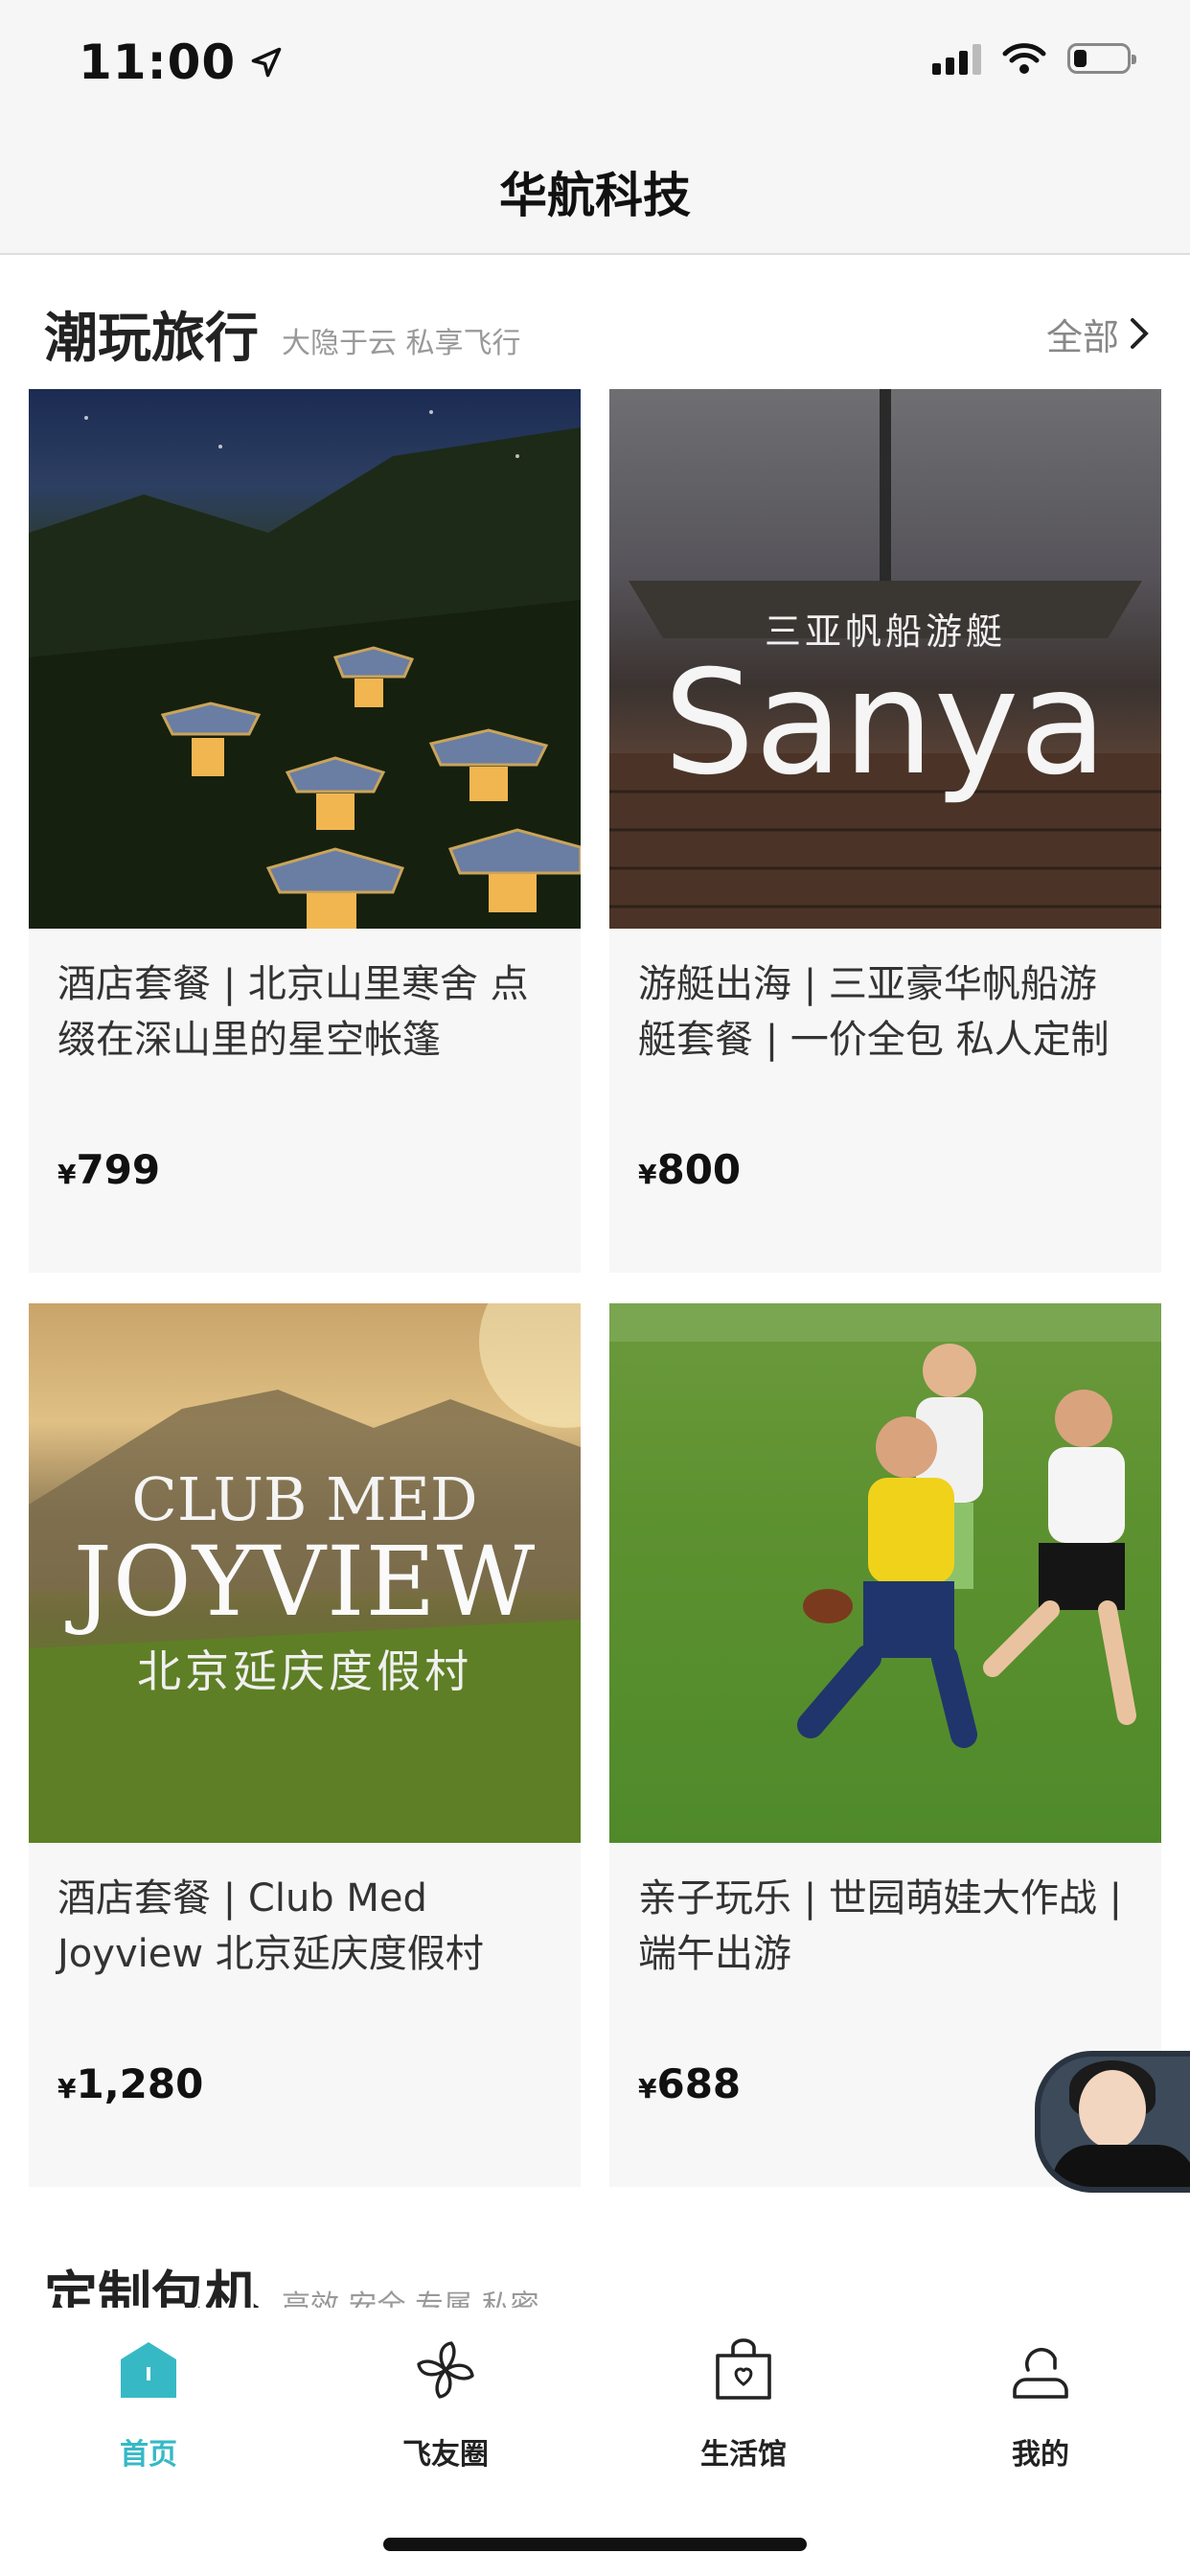  What do you see at coordinates (885, 1573) in the screenshot?
I see `kids-football-image` at bounding box center [885, 1573].